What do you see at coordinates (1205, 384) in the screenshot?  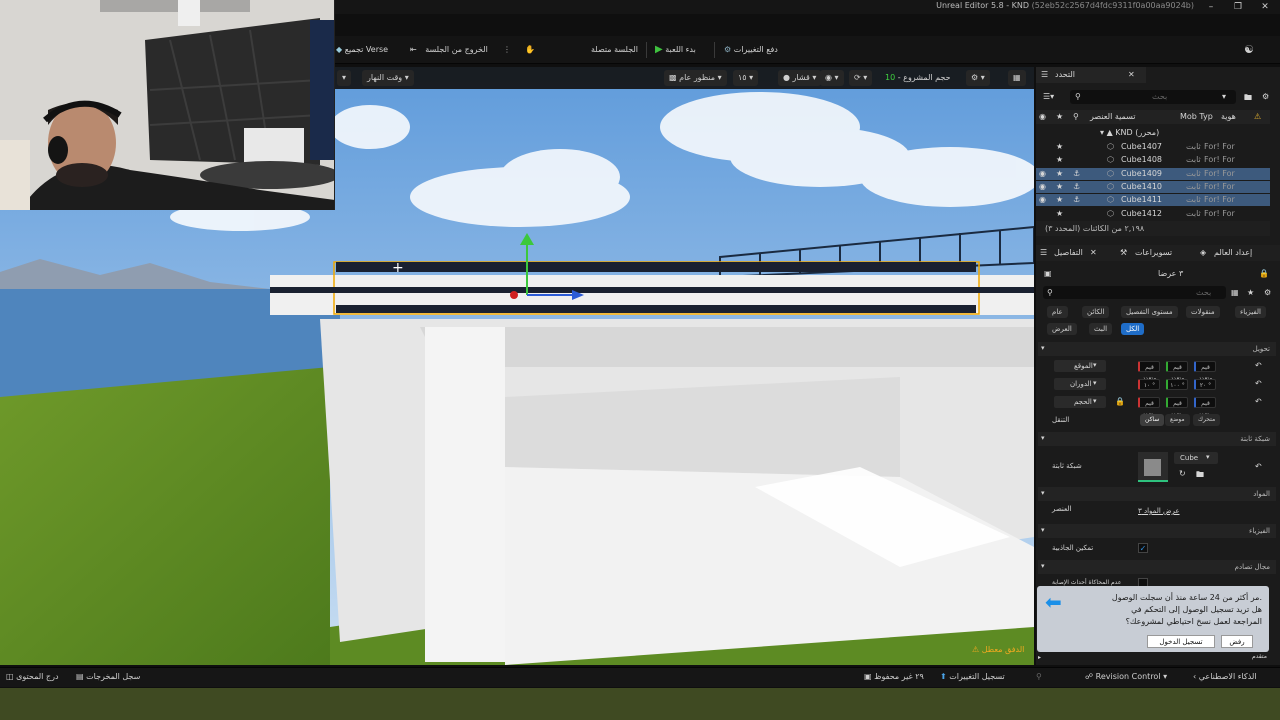 I see `rotation-z: ٢٠ °` at bounding box center [1205, 384].